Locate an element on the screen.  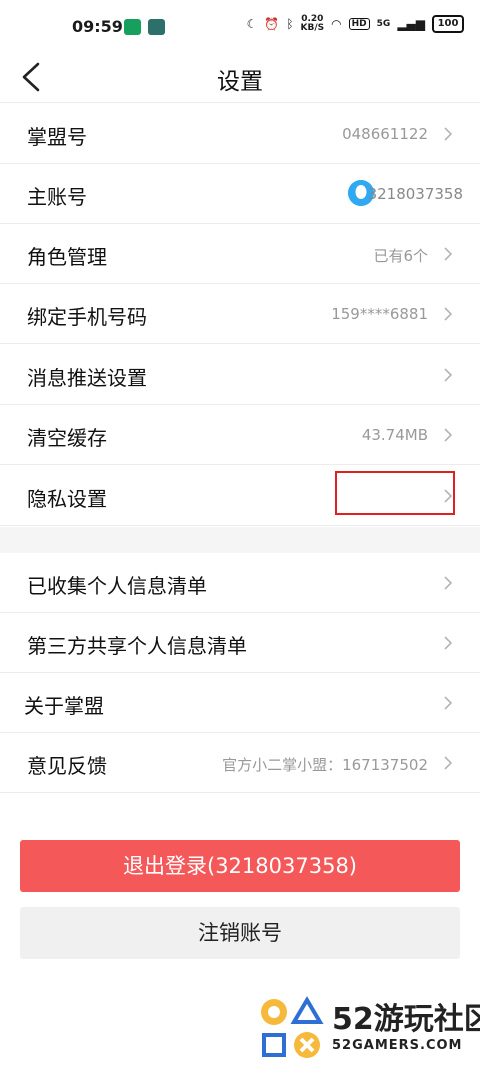
page-title: 设置 is located at coordinates (240, 82).